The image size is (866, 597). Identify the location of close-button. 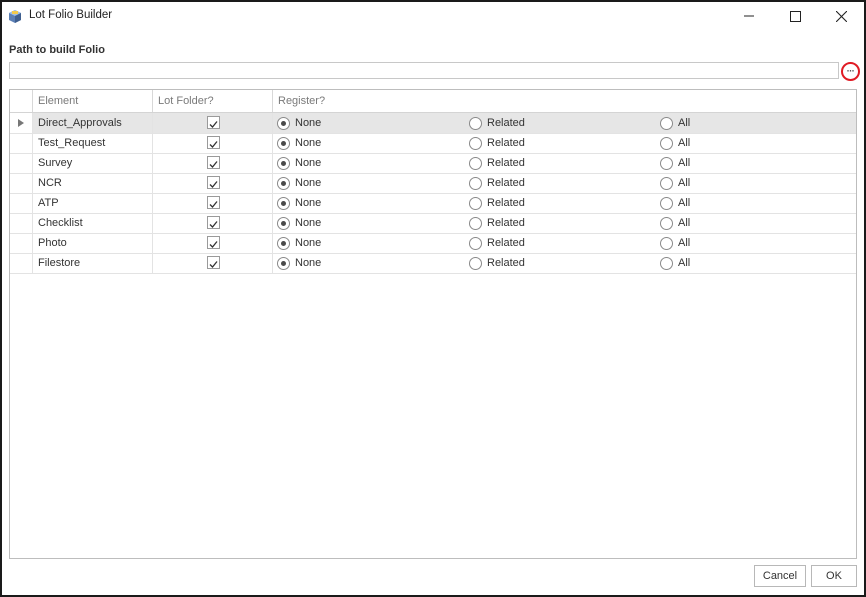
(841, 16).